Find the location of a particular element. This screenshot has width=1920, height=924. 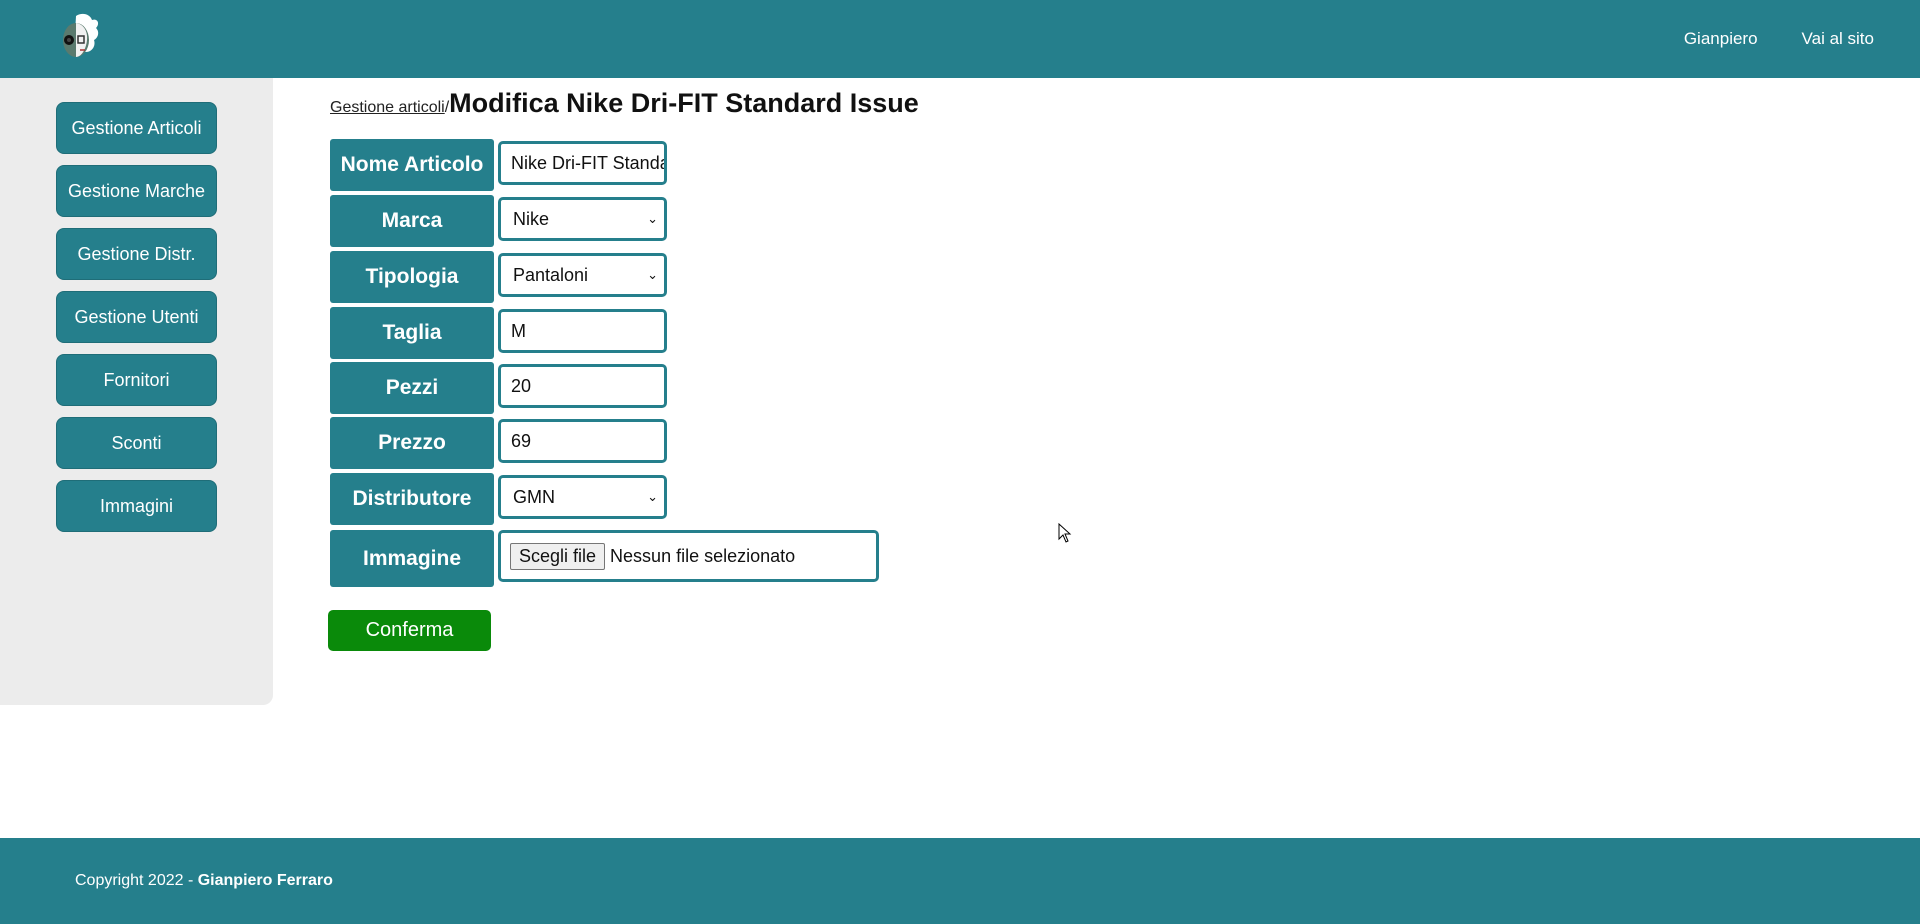

breadcrumb-link: Gestione articoli is located at coordinates (387, 108).